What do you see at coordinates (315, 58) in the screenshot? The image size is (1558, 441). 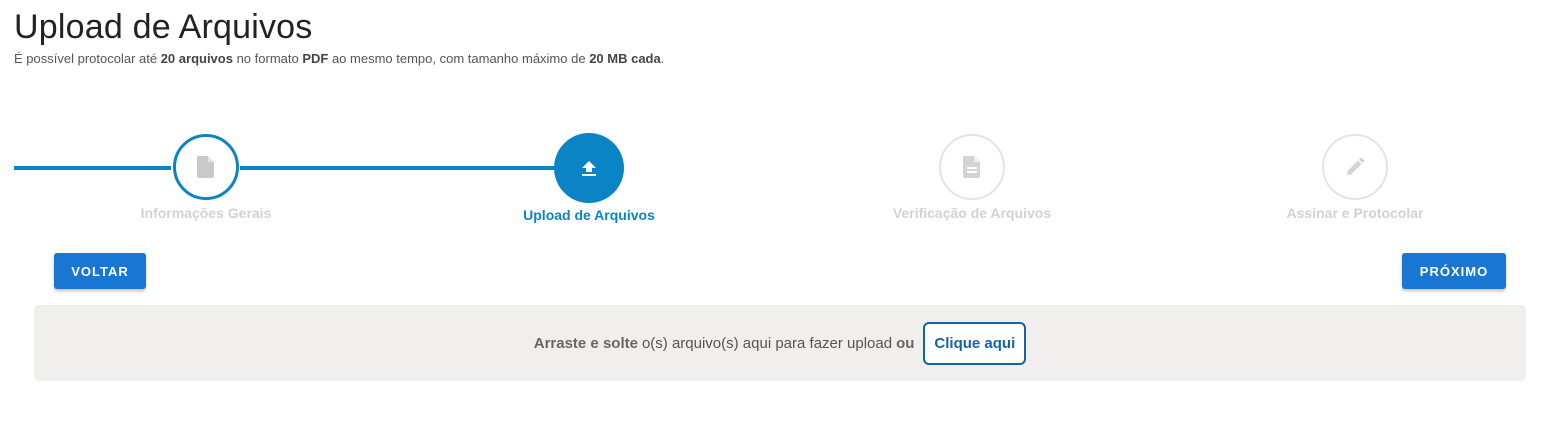 I see `subtitle-format: PDF` at bounding box center [315, 58].